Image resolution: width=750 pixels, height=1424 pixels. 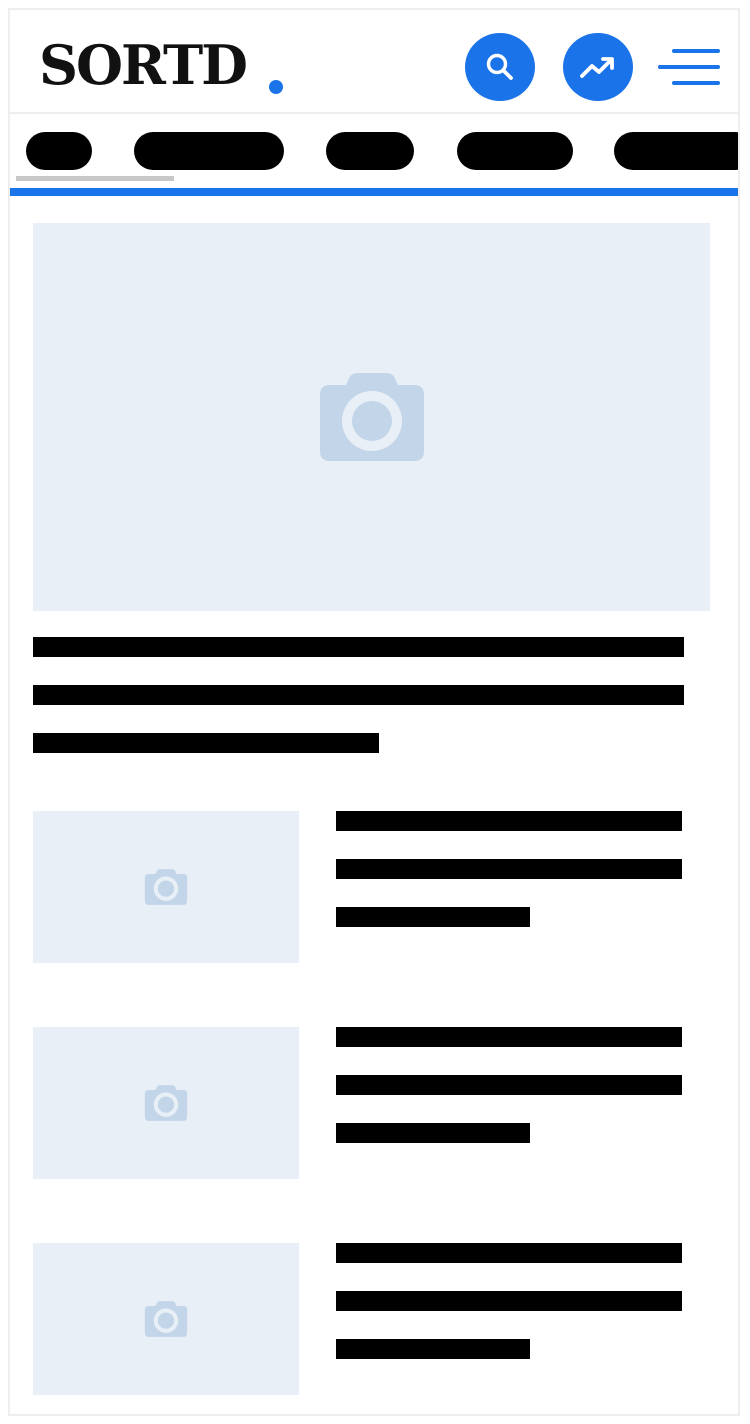 I want to click on trending-up-icon, so click(x=597, y=67).